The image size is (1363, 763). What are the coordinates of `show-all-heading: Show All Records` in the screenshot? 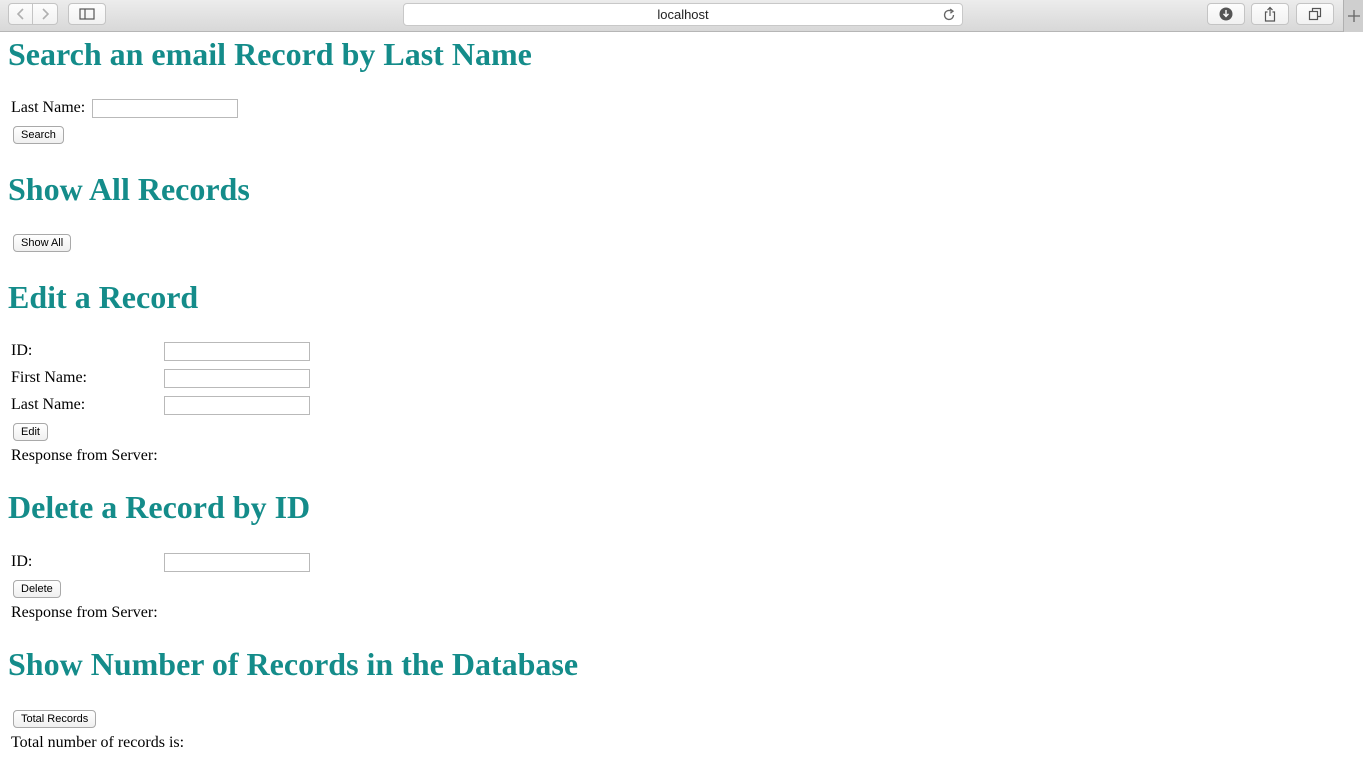 It's located at (129, 189).